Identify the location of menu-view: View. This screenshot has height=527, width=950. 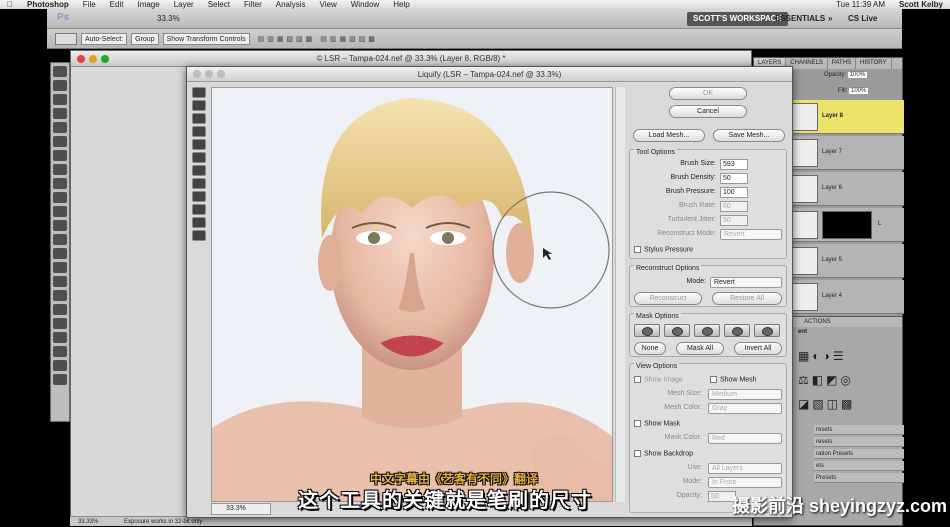
(328, 4).